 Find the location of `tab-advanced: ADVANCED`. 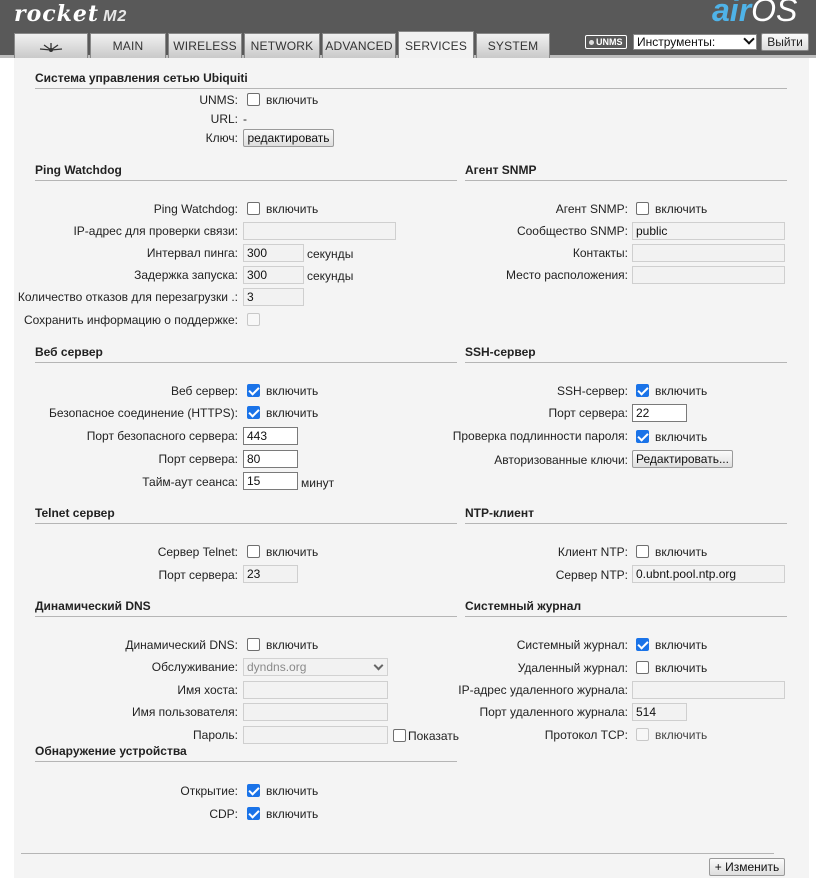

tab-advanced: ADVANCED is located at coordinates (359, 45).